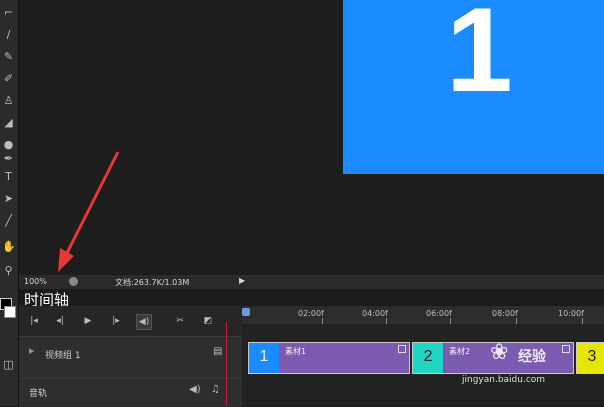 This screenshot has height=407, width=604. What do you see at coordinates (439, 313) in the screenshot?
I see `ruler-label: 06:00f` at bounding box center [439, 313].